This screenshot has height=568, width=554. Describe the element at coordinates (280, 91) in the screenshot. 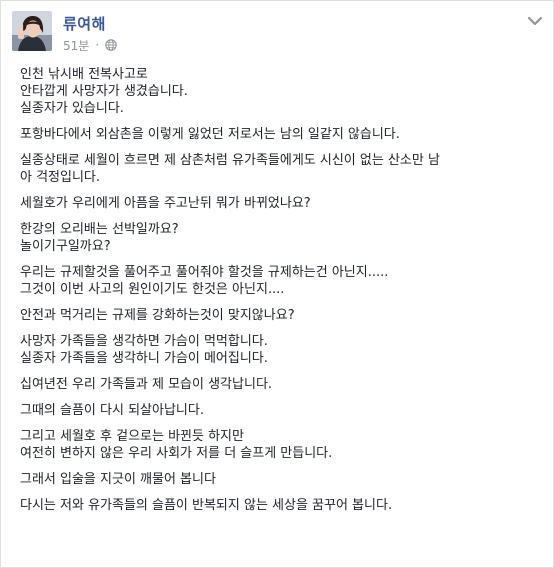

I see `post-paragraph: 인천 낚시배 전복사고로안타깝게 사망자가 생겼습니다. 실종자가 있습니다.` at that location.